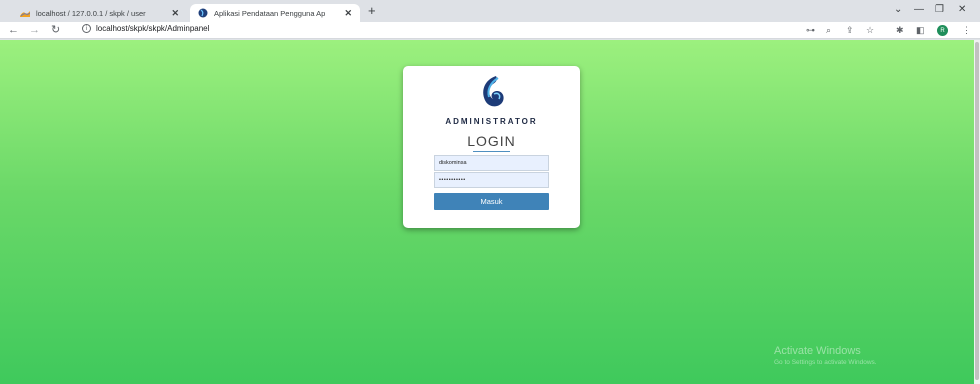  I want to click on zoom-icon: ⌕, so click(828, 30).